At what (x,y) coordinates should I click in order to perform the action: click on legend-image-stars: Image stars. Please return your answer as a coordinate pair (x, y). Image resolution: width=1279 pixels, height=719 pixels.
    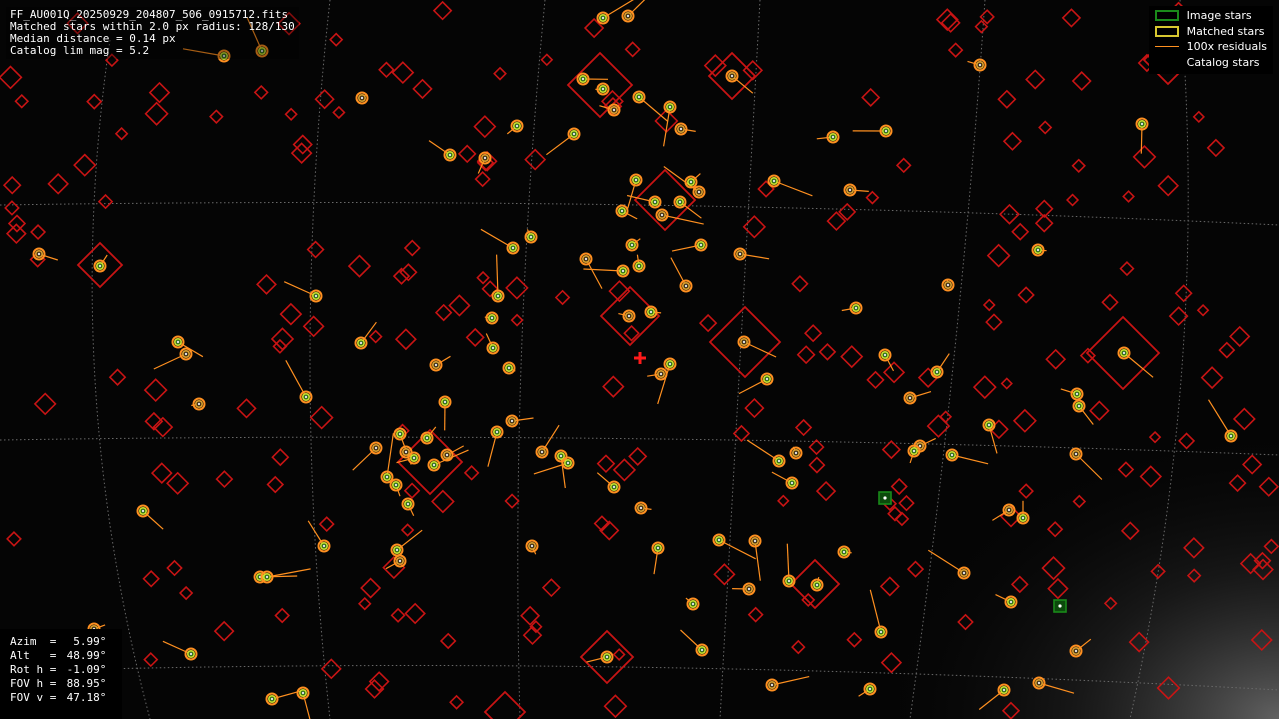
    Looking at the image, I should click on (1210, 16).